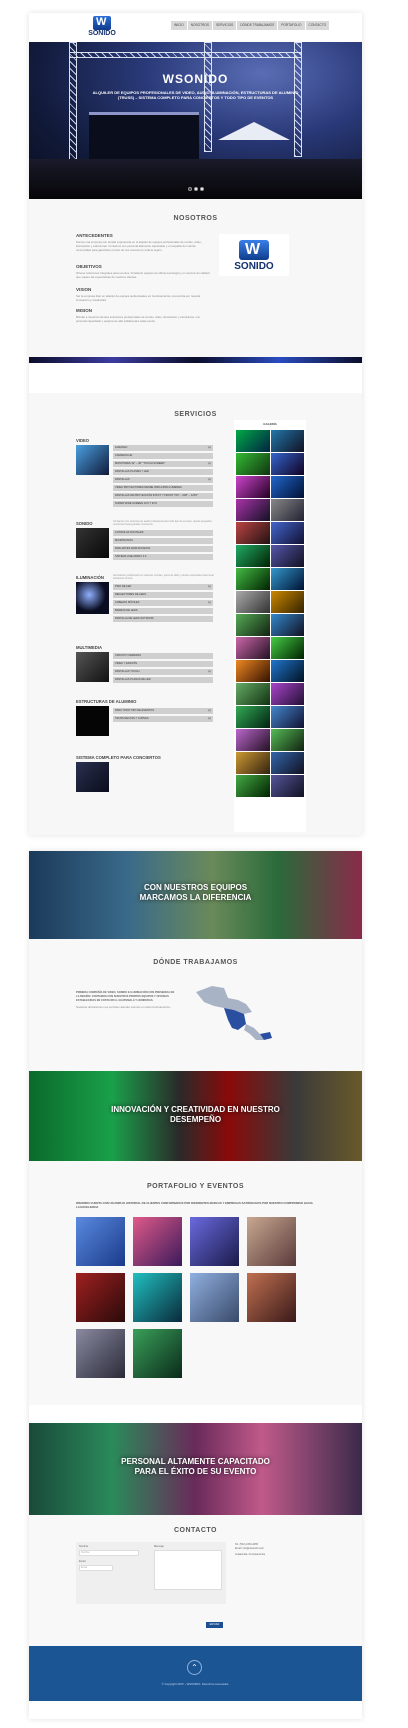 This screenshot has width=408, height=1728. I want to click on service-item: BARRAS DE LEDS, so click(163, 611).